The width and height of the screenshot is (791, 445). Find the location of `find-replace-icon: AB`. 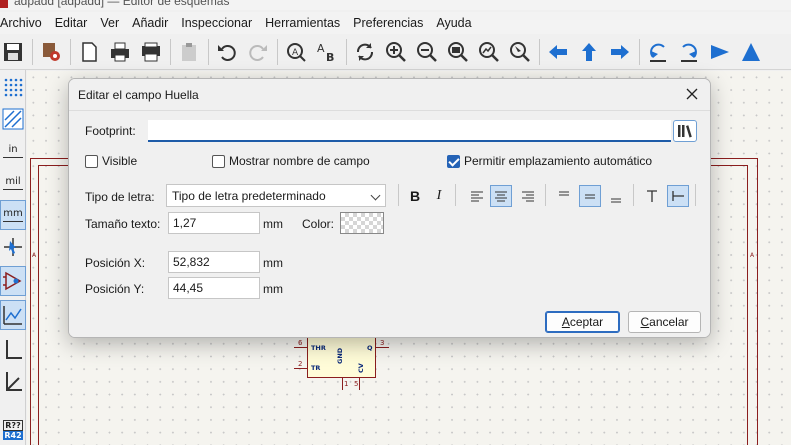

find-replace-icon: AB is located at coordinates (327, 52).